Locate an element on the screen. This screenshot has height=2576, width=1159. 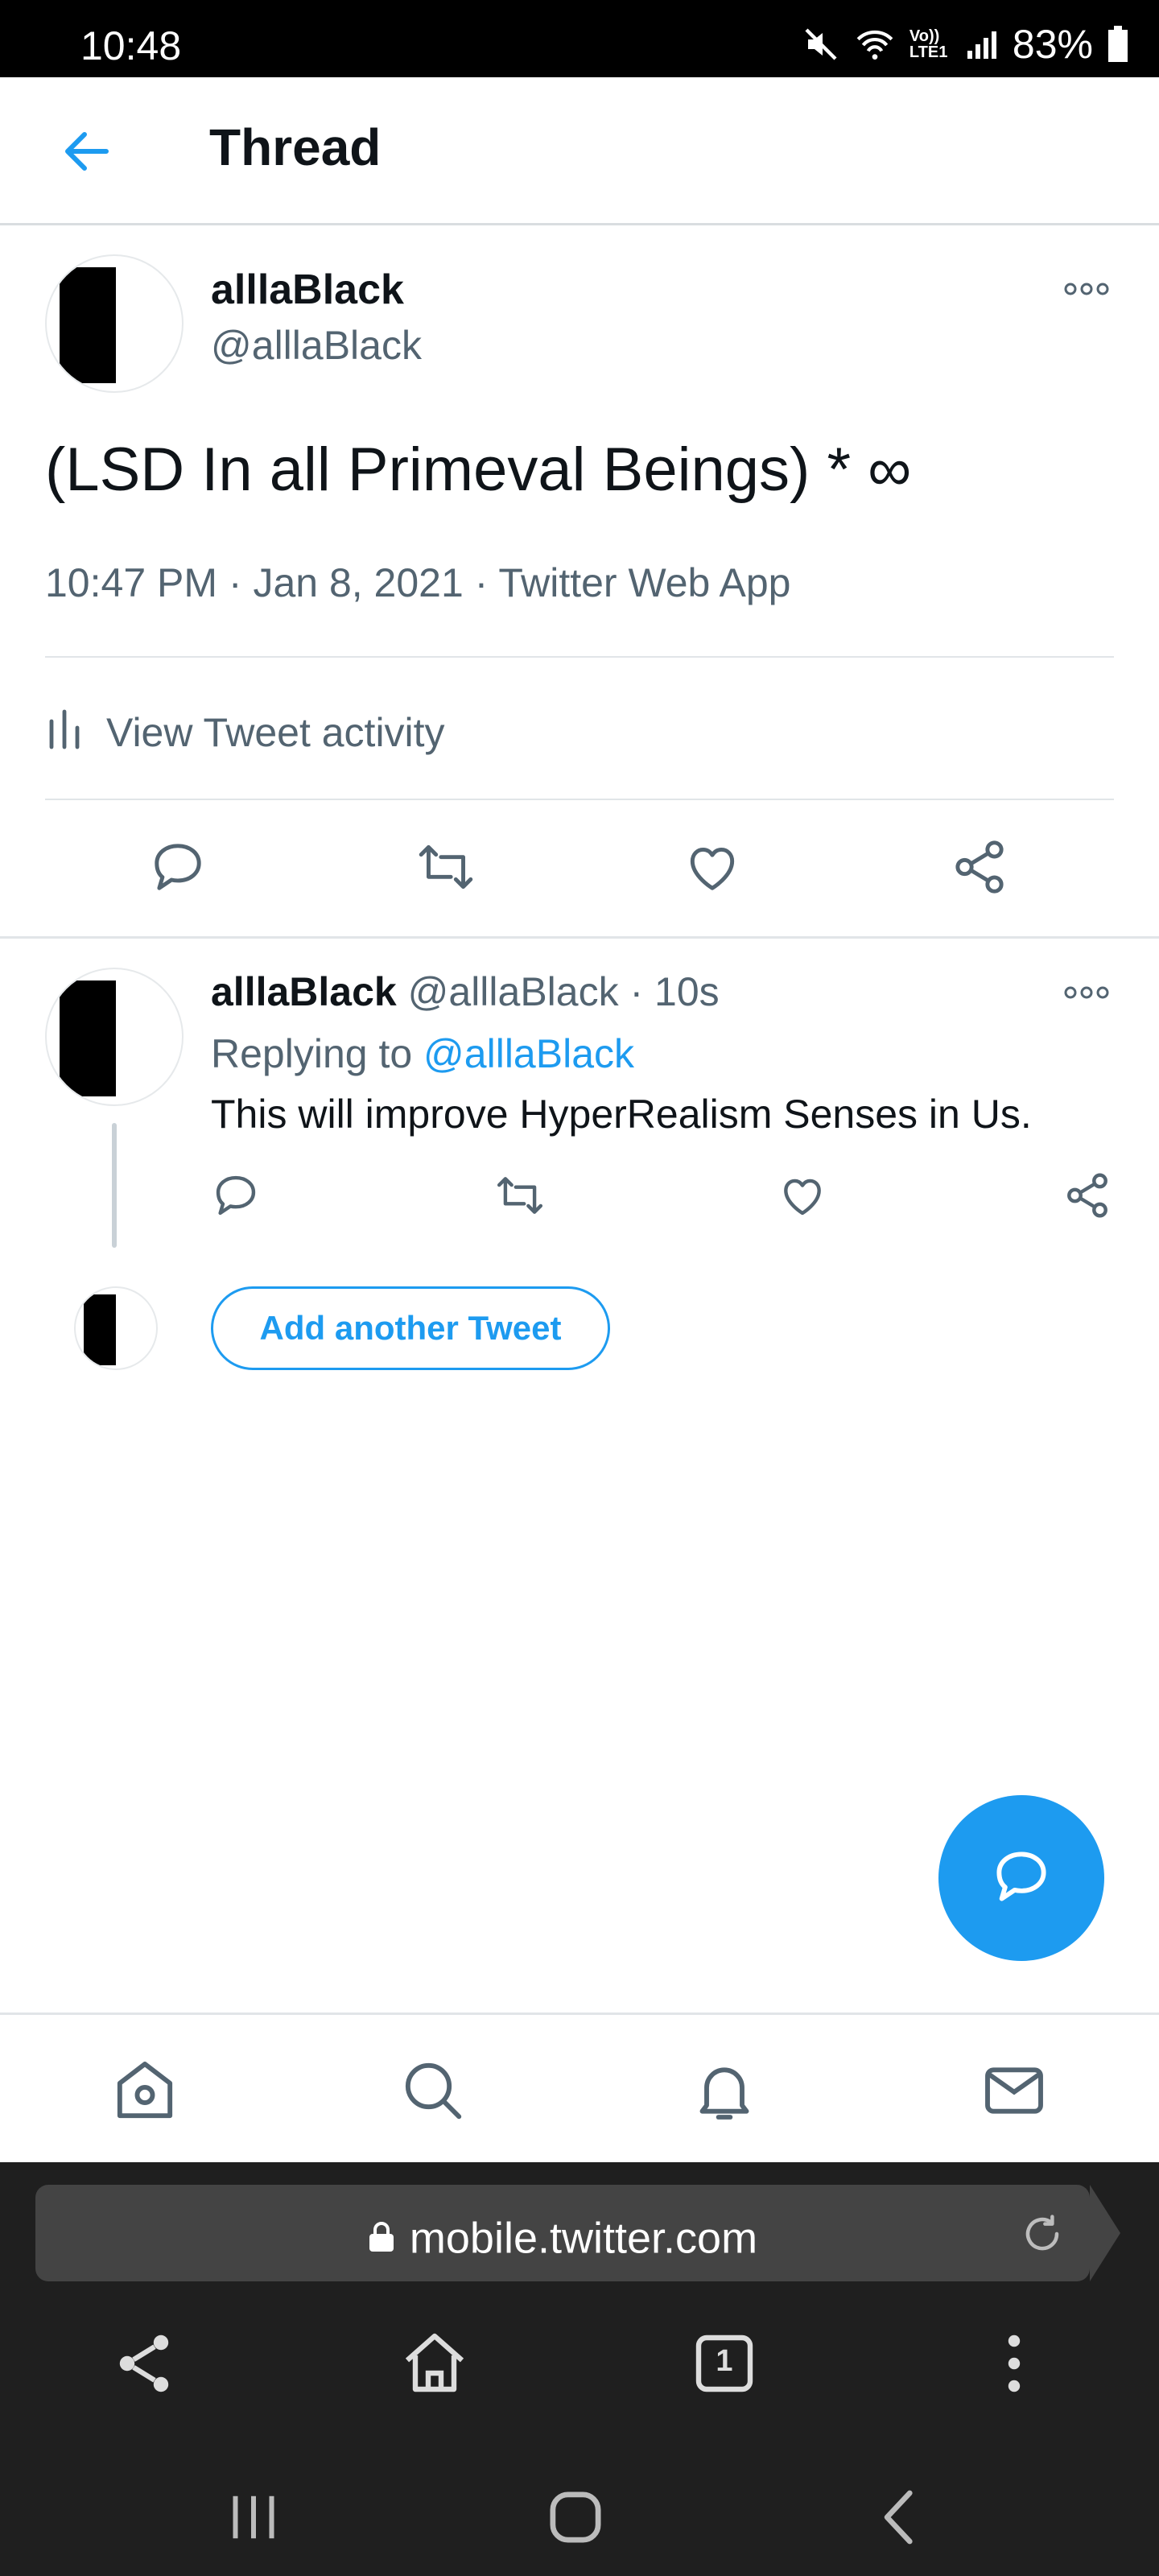
header: Thread is located at coordinates (579, 151).